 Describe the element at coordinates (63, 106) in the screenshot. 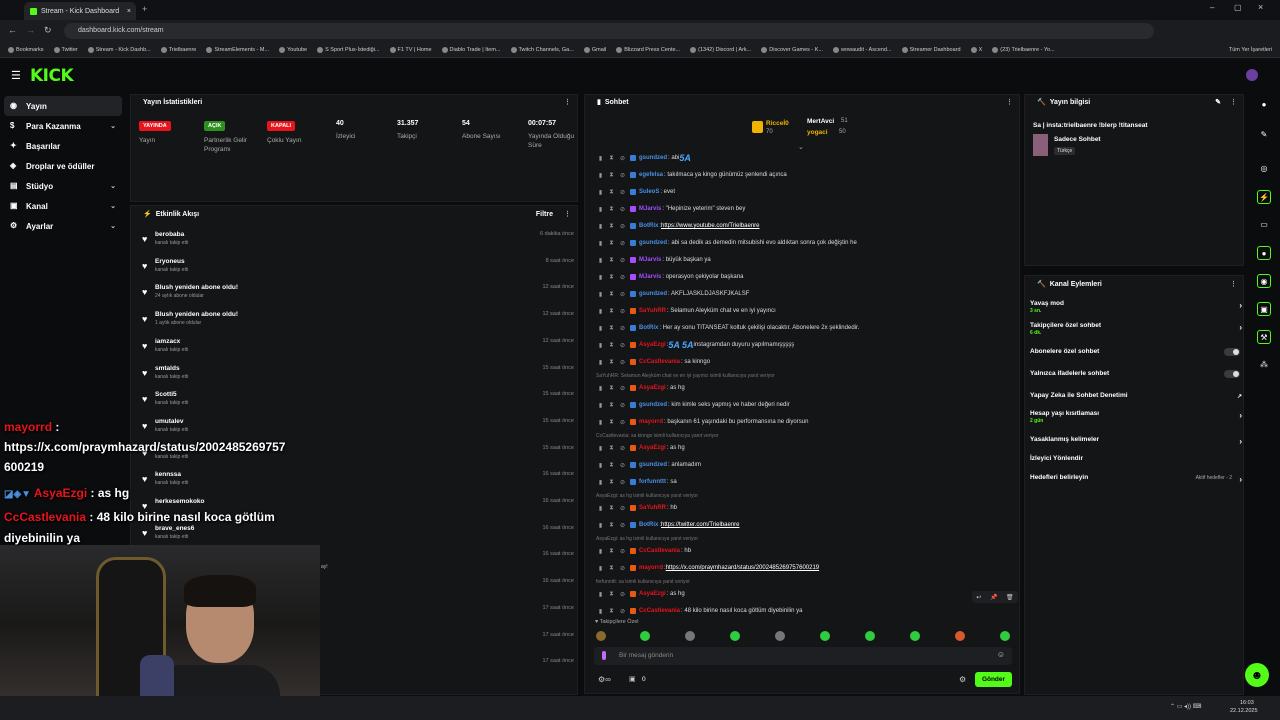

I see `sidebar-item: ◉ Yayın` at that location.